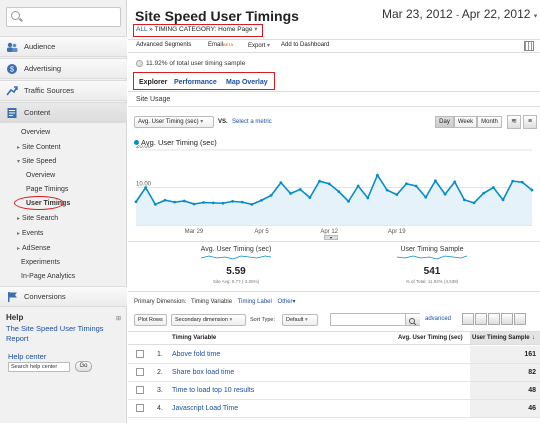  I want to click on col-timing-variable: Timing Variable, so click(194, 338).